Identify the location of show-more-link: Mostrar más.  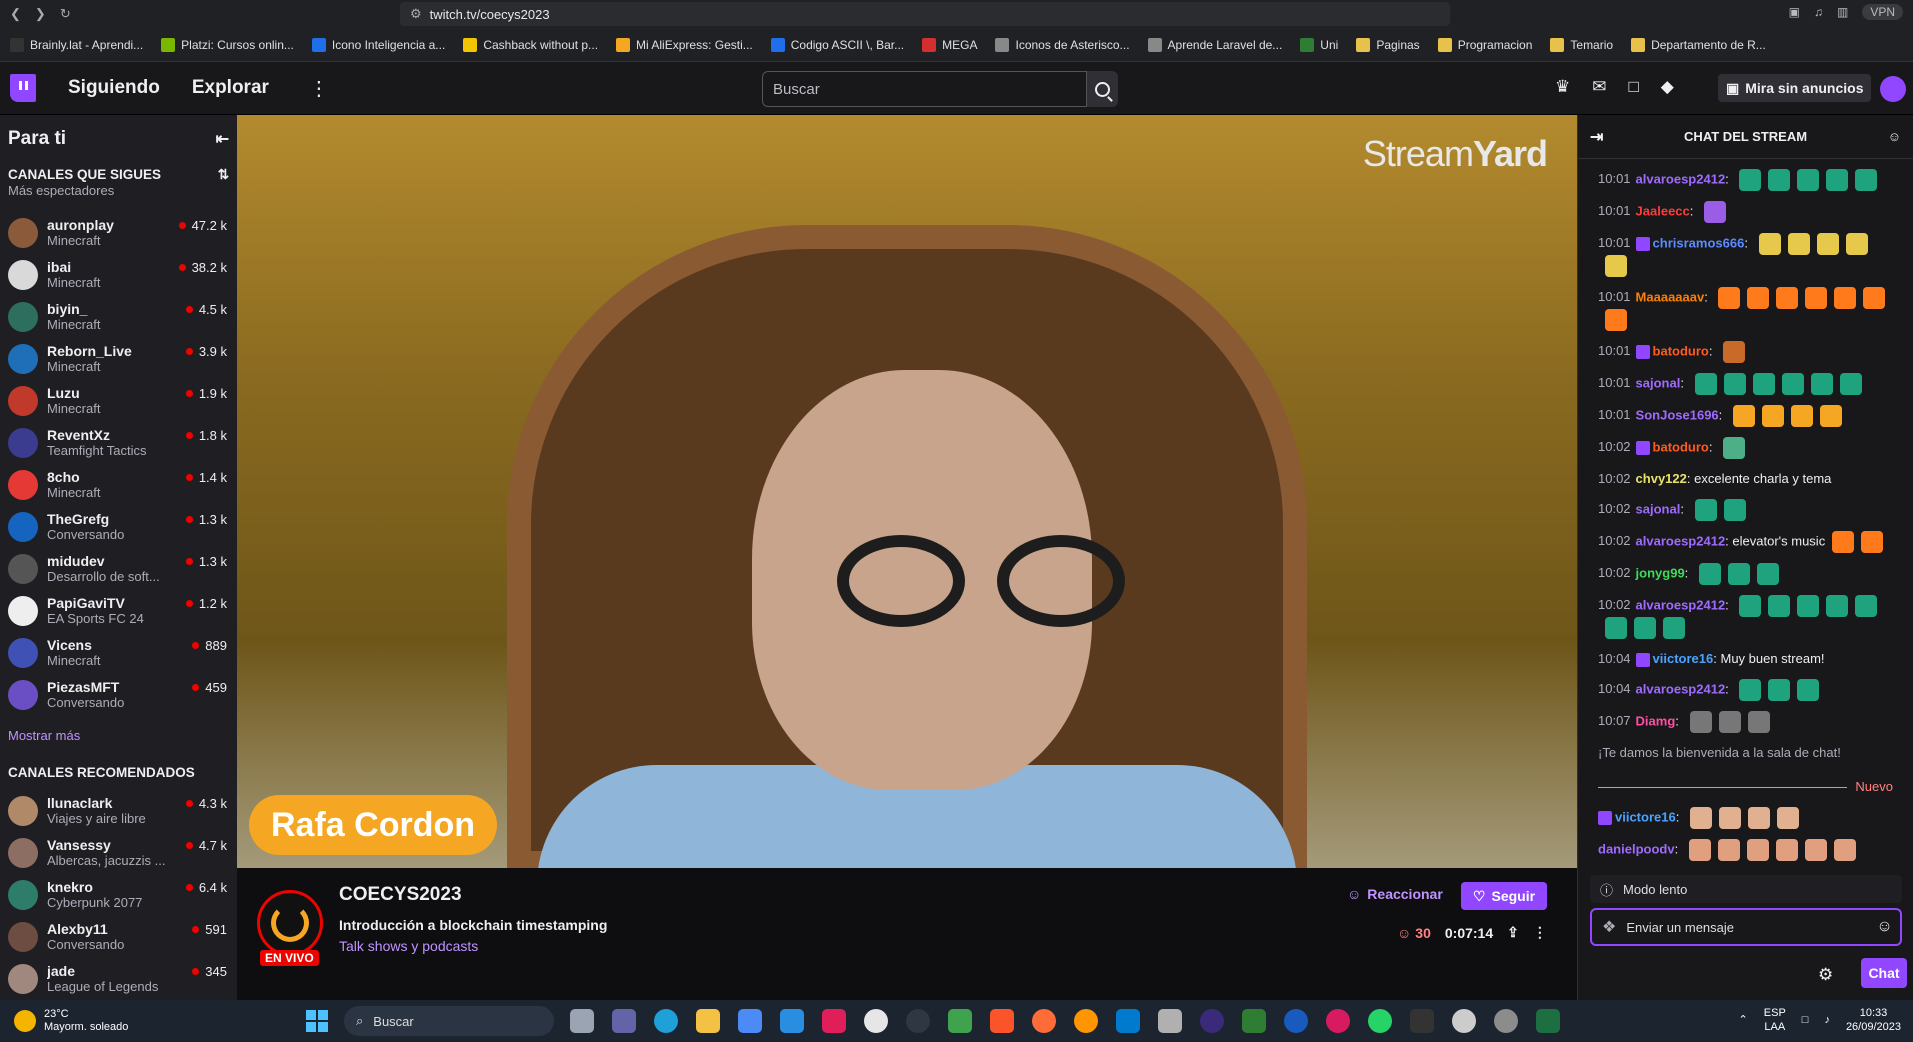
(118, 738).